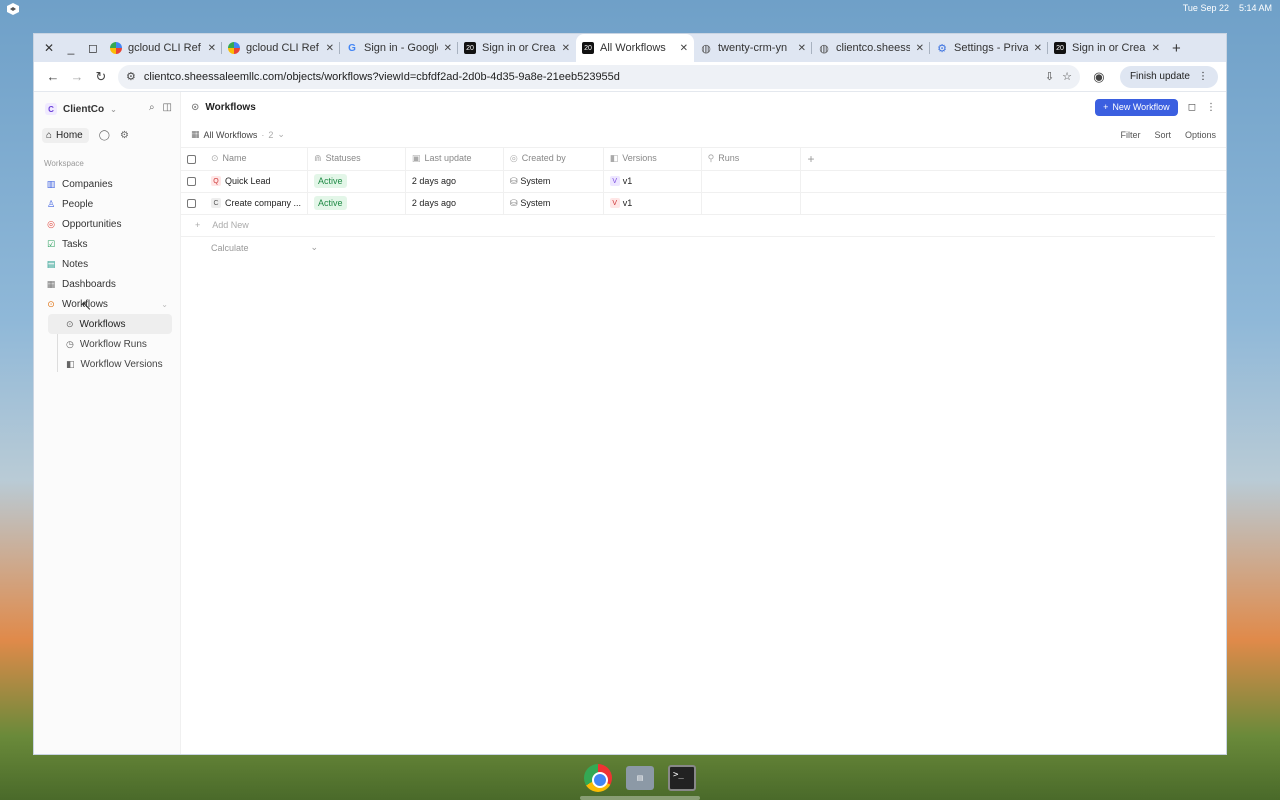 The height and width of the screenshot is (800, 1280). I want to click on os-logo-icon, so click(13, 9).